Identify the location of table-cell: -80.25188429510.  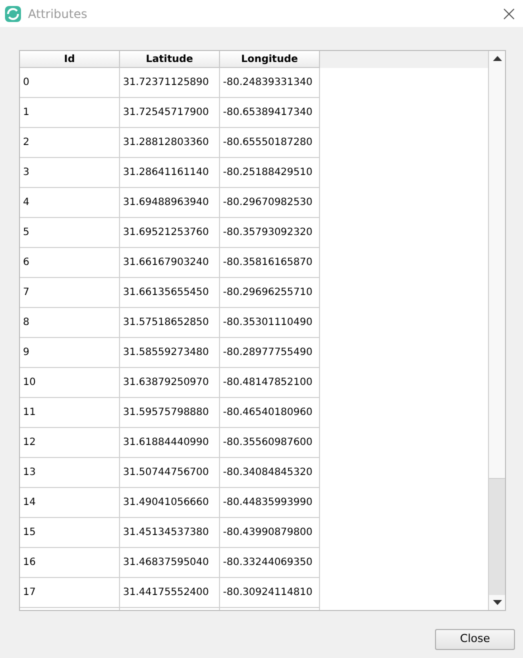
(270, 173).